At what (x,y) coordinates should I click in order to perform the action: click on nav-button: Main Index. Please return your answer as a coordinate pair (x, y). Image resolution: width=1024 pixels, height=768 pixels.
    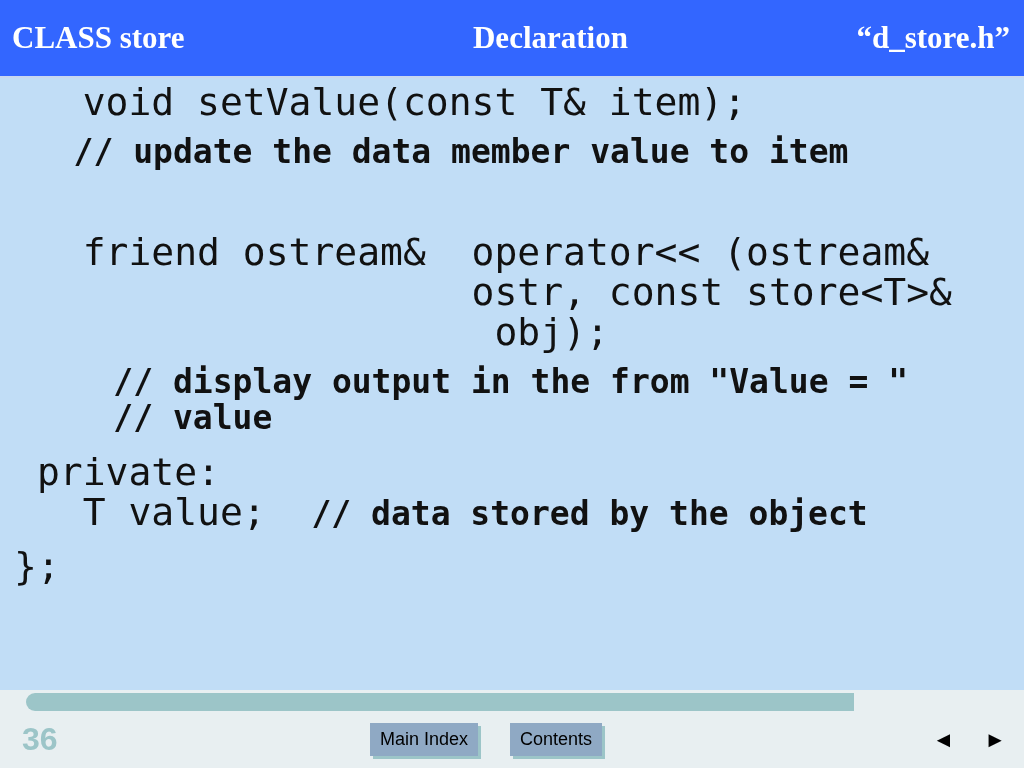
    Looking at the image, I should click on (424, 739).